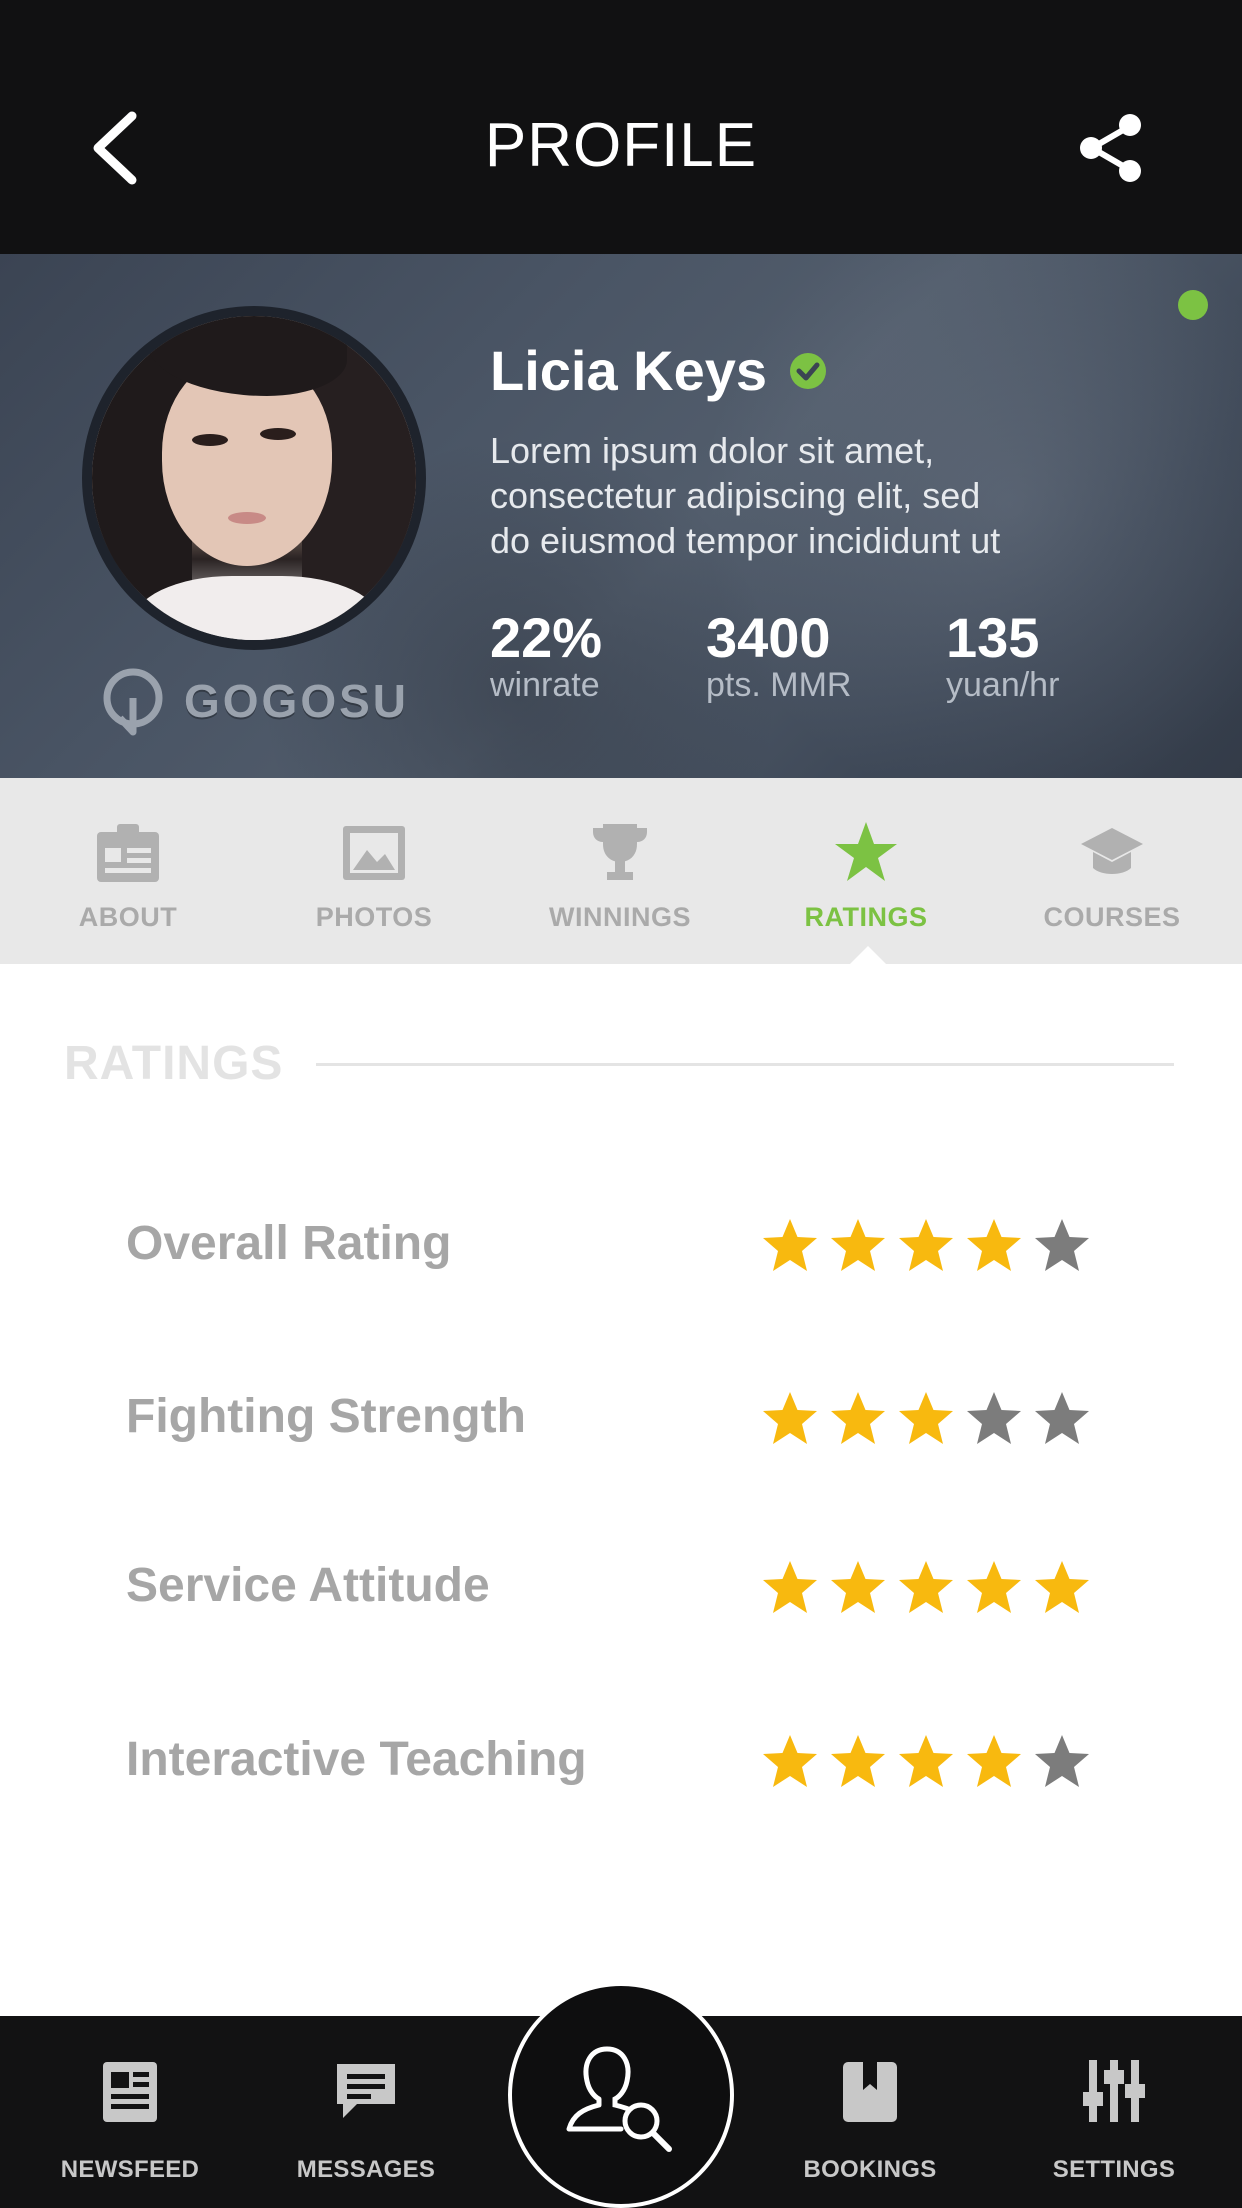 This screenshot has width=1242, height=2208. What do you see at coordinates (1114, 2091) in the screenshot?
I see `sliders-icon` at bounding box center [1114, 2091].